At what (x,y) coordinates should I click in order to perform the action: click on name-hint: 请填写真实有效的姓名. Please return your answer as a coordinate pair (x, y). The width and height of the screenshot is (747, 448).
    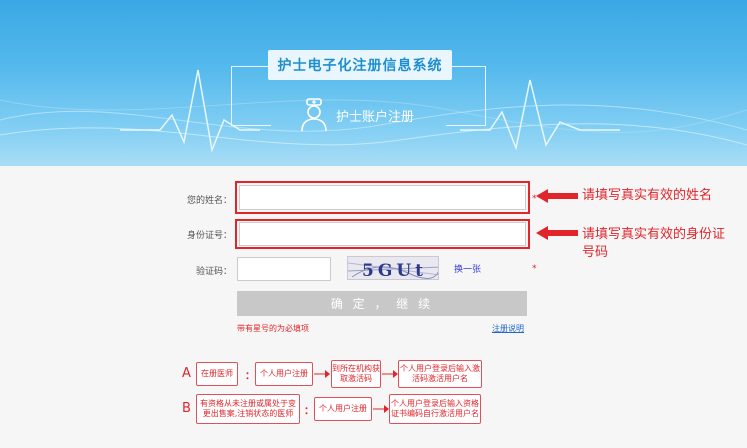
    Looking at the image, I should click on (647, 195).